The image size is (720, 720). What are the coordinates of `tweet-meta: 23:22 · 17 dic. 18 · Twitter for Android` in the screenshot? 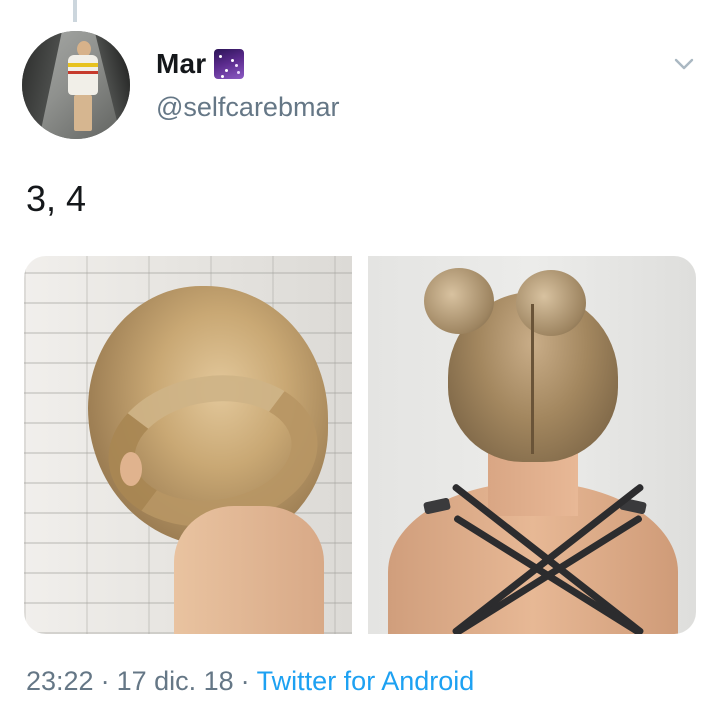 It's located at (250, 681).